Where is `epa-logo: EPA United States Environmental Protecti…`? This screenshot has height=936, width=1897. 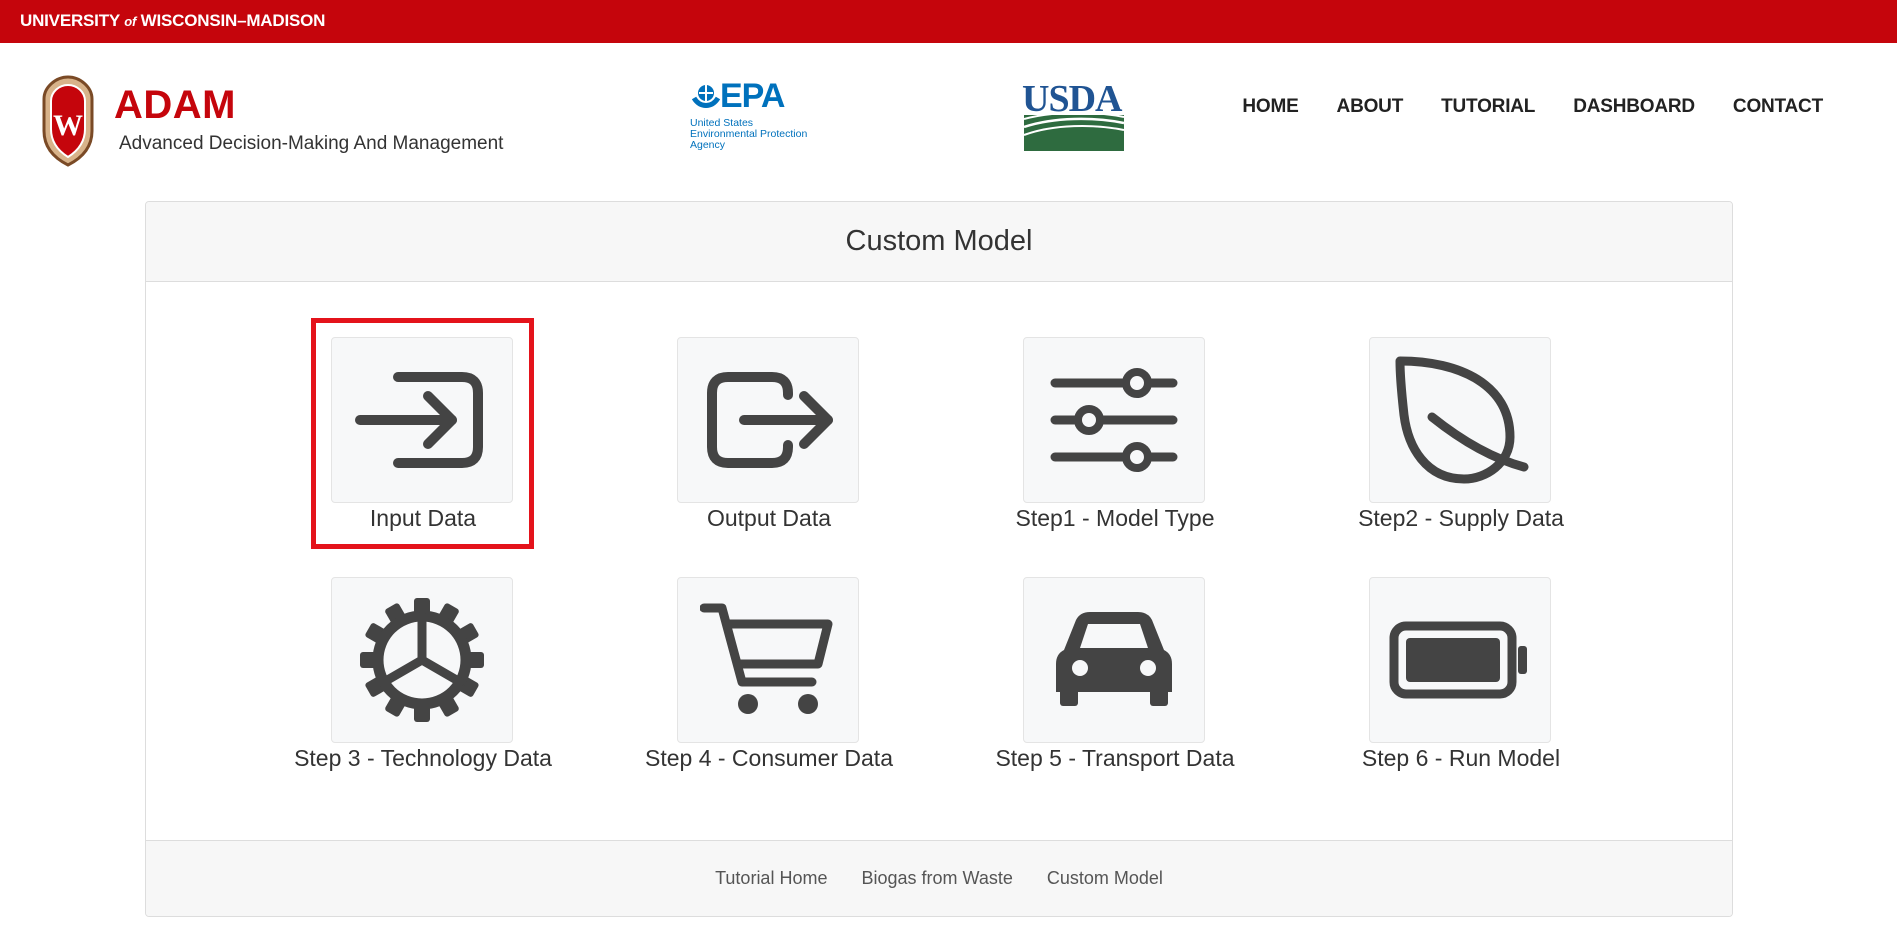 epa-logo: EPA United States Environmental Protecti… is located at coordinates (763, 117).